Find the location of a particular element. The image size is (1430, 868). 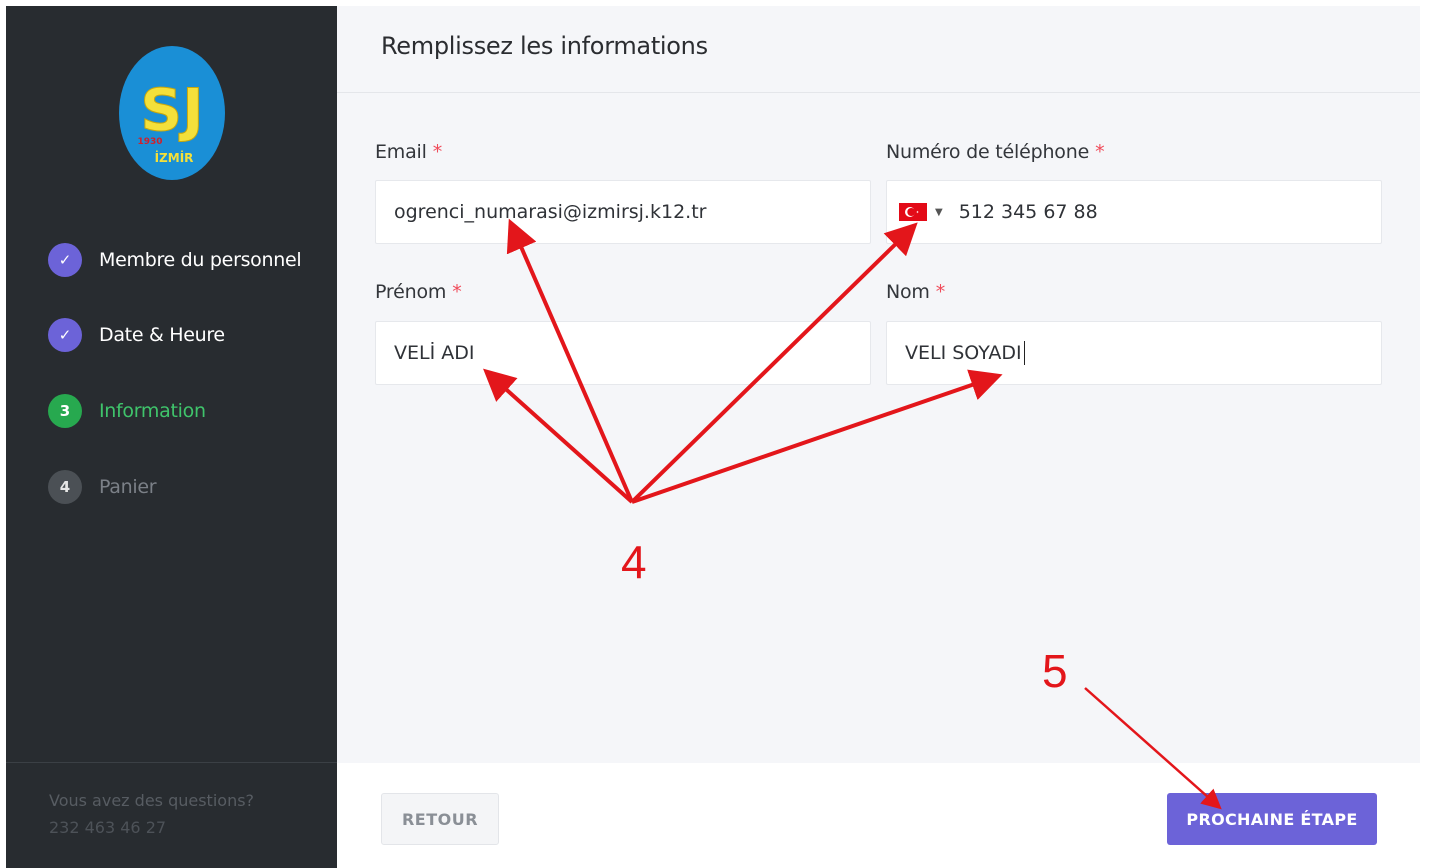

next-step-button: PROCHAINE ÉTAPE is located at coordinates (1272, 819).